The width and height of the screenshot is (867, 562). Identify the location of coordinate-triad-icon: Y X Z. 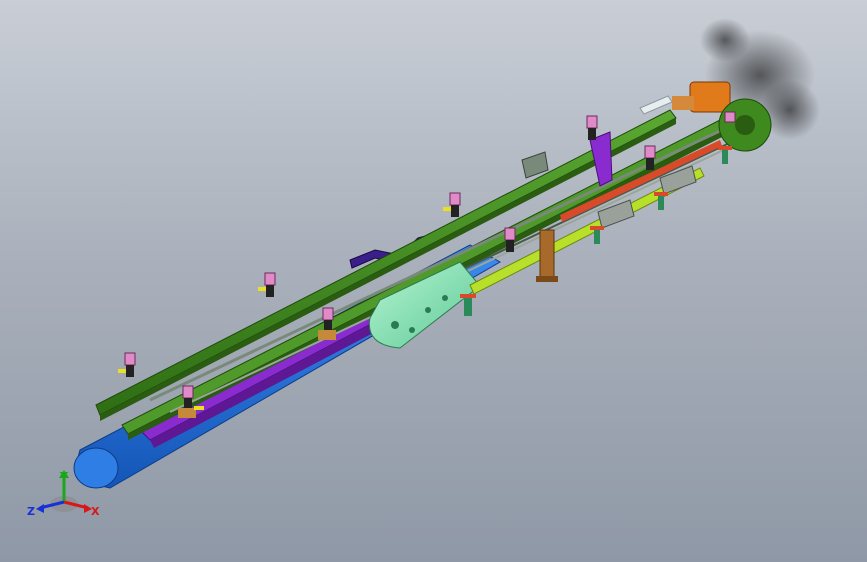
(63, 494).